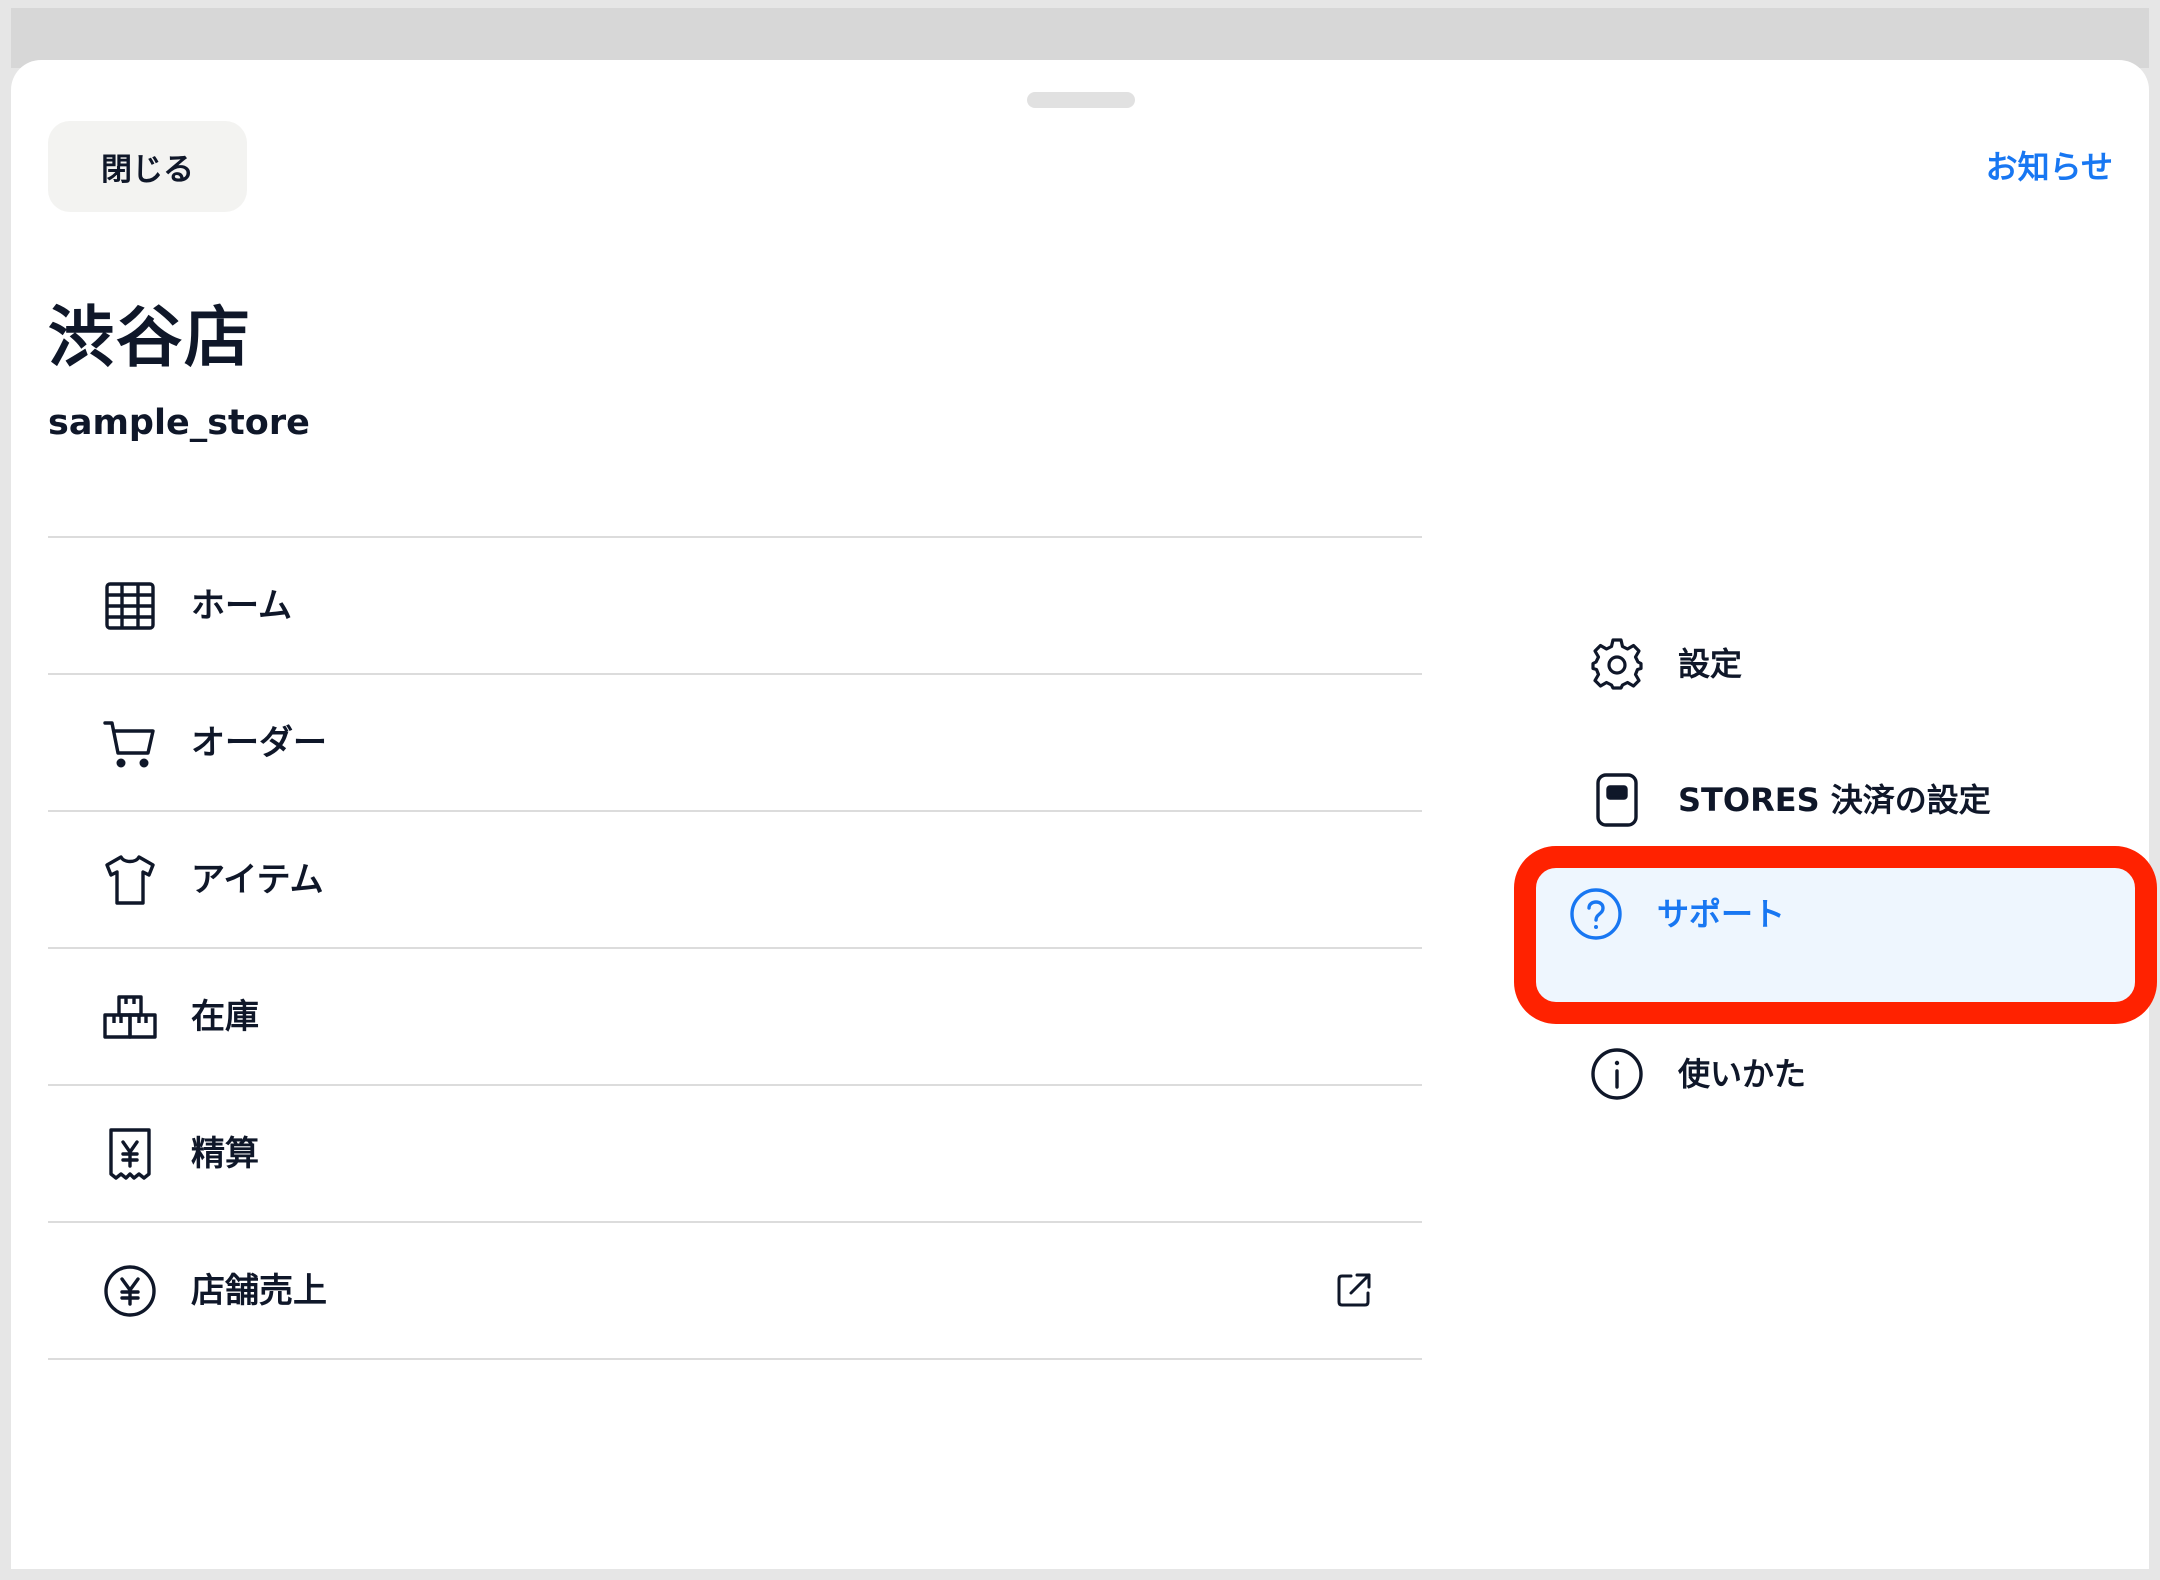 The width and height of the screenshot is (2160, 1580). I want to click on notice-link: お知らせ, so click(2049, 165).